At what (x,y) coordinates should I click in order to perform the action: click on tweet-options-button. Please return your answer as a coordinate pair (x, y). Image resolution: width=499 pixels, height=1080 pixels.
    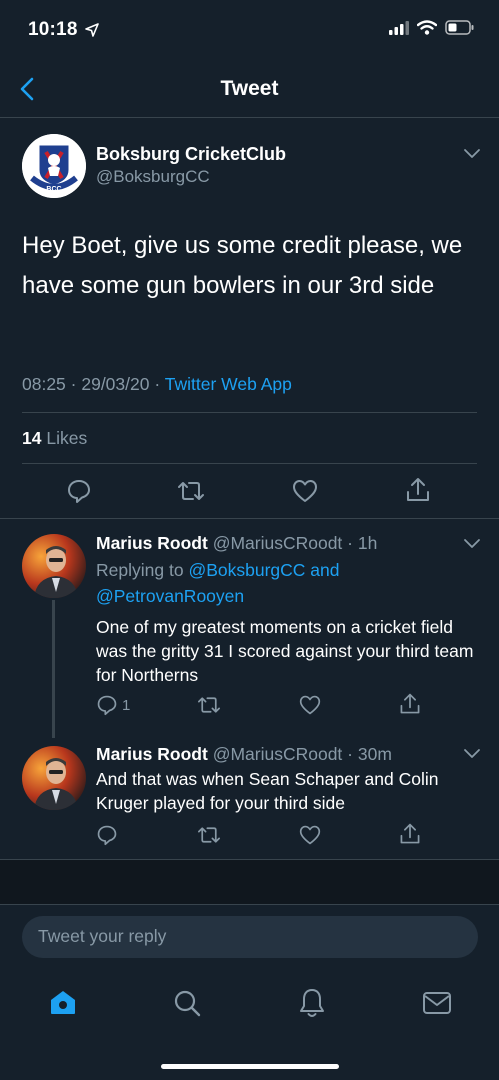
    Looking at the image, I should click on (472, 154).